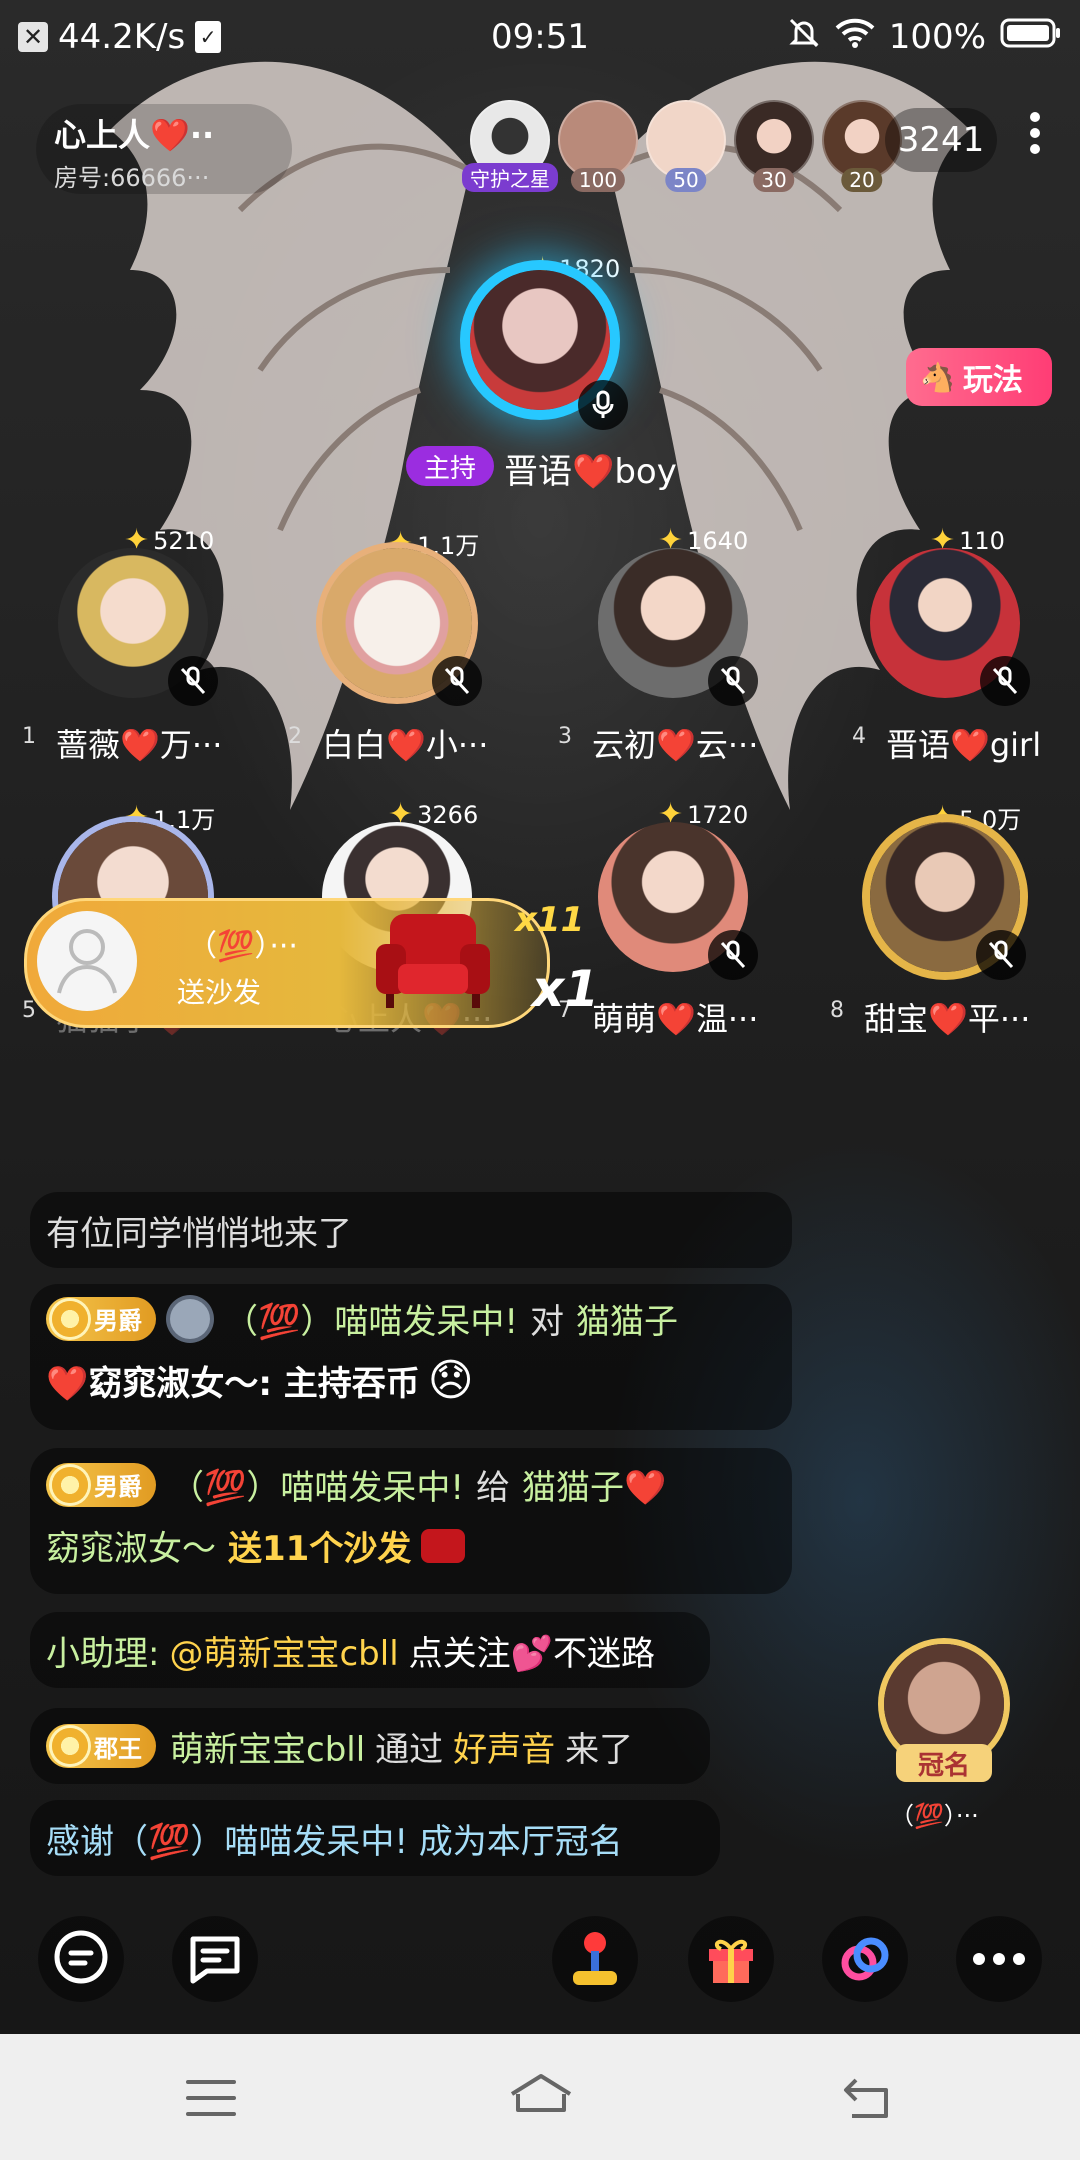 The width and height of the screenshot is (1080, 2160). What do you see at coordinates (492, 1488) in the screenshot?
I see `chat-text: 给` at bounding box center [492, 1488].